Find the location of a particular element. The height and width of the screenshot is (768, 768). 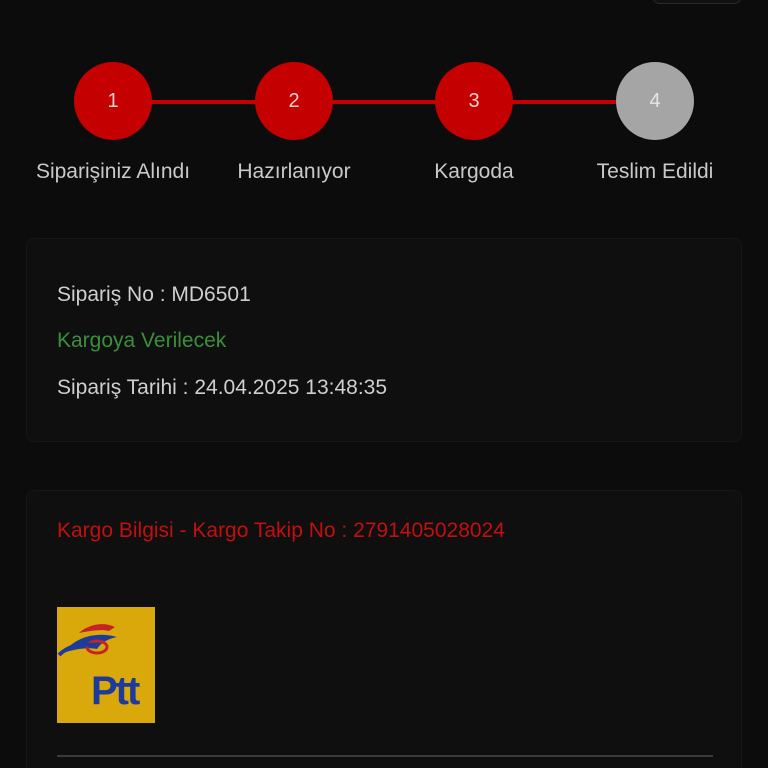

order-status: Kargoya Verilecek is located at coordinates (142, 340).